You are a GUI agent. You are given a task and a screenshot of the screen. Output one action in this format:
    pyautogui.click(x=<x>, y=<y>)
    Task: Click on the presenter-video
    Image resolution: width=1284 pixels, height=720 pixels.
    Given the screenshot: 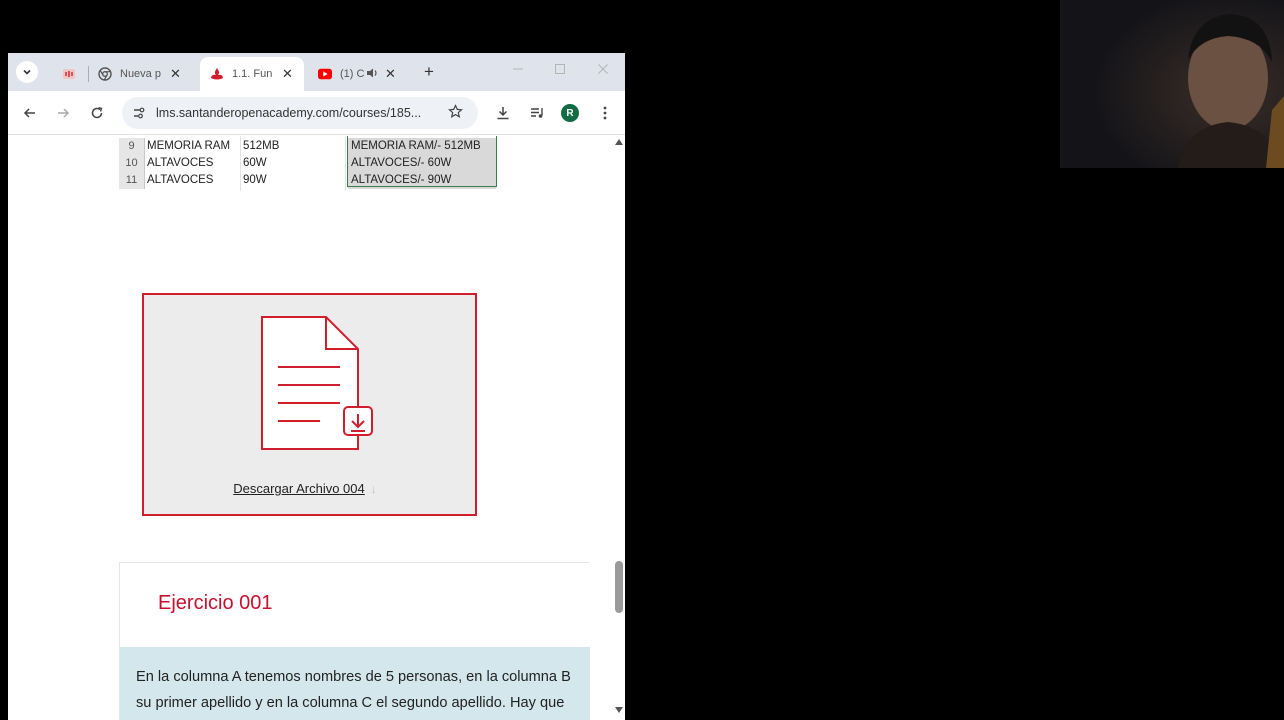 What is the action you would take?
    pyautogui.click(x=1172, y=84)
    